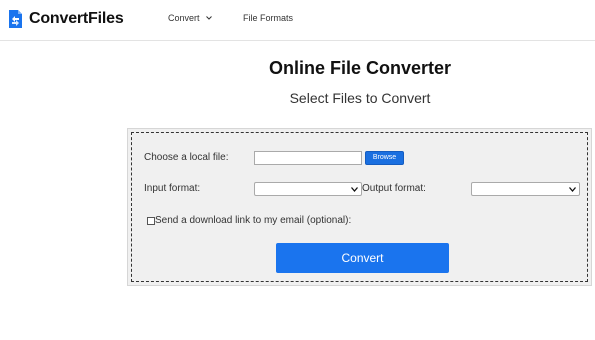  I want to click on logo: ConvertFiles, so click(66, 19).